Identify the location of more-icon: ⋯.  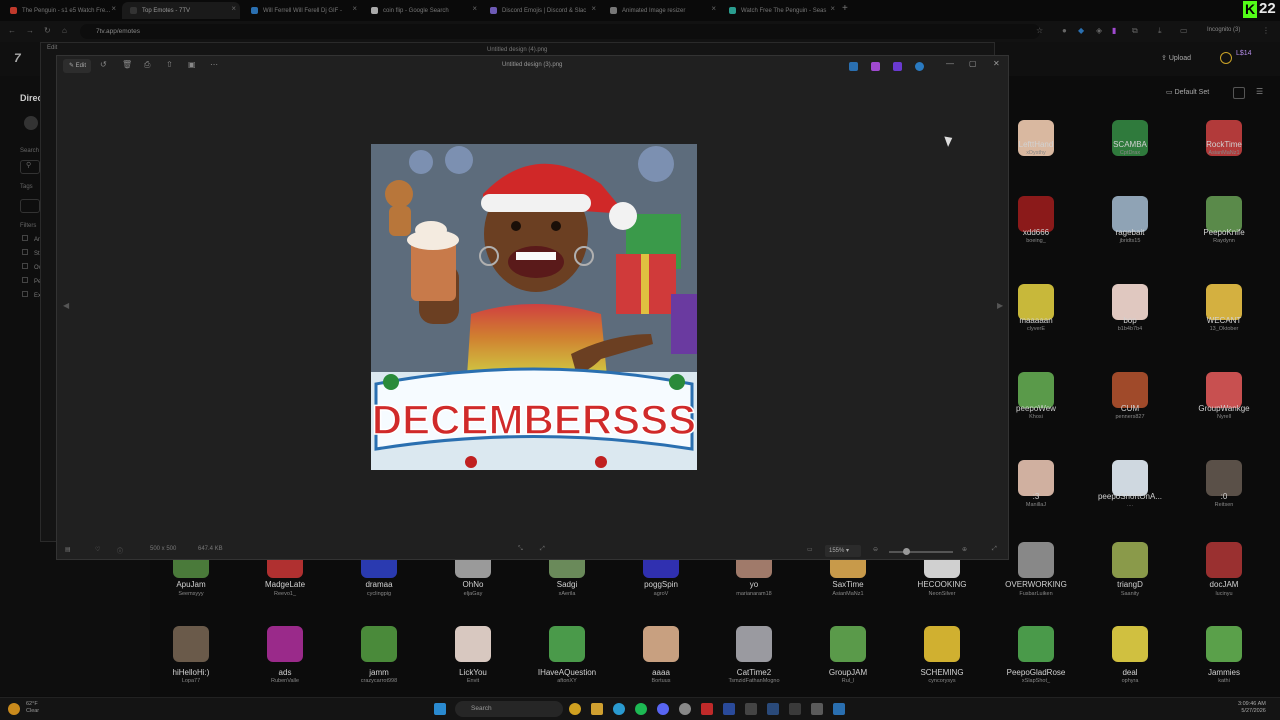
(214, 64).